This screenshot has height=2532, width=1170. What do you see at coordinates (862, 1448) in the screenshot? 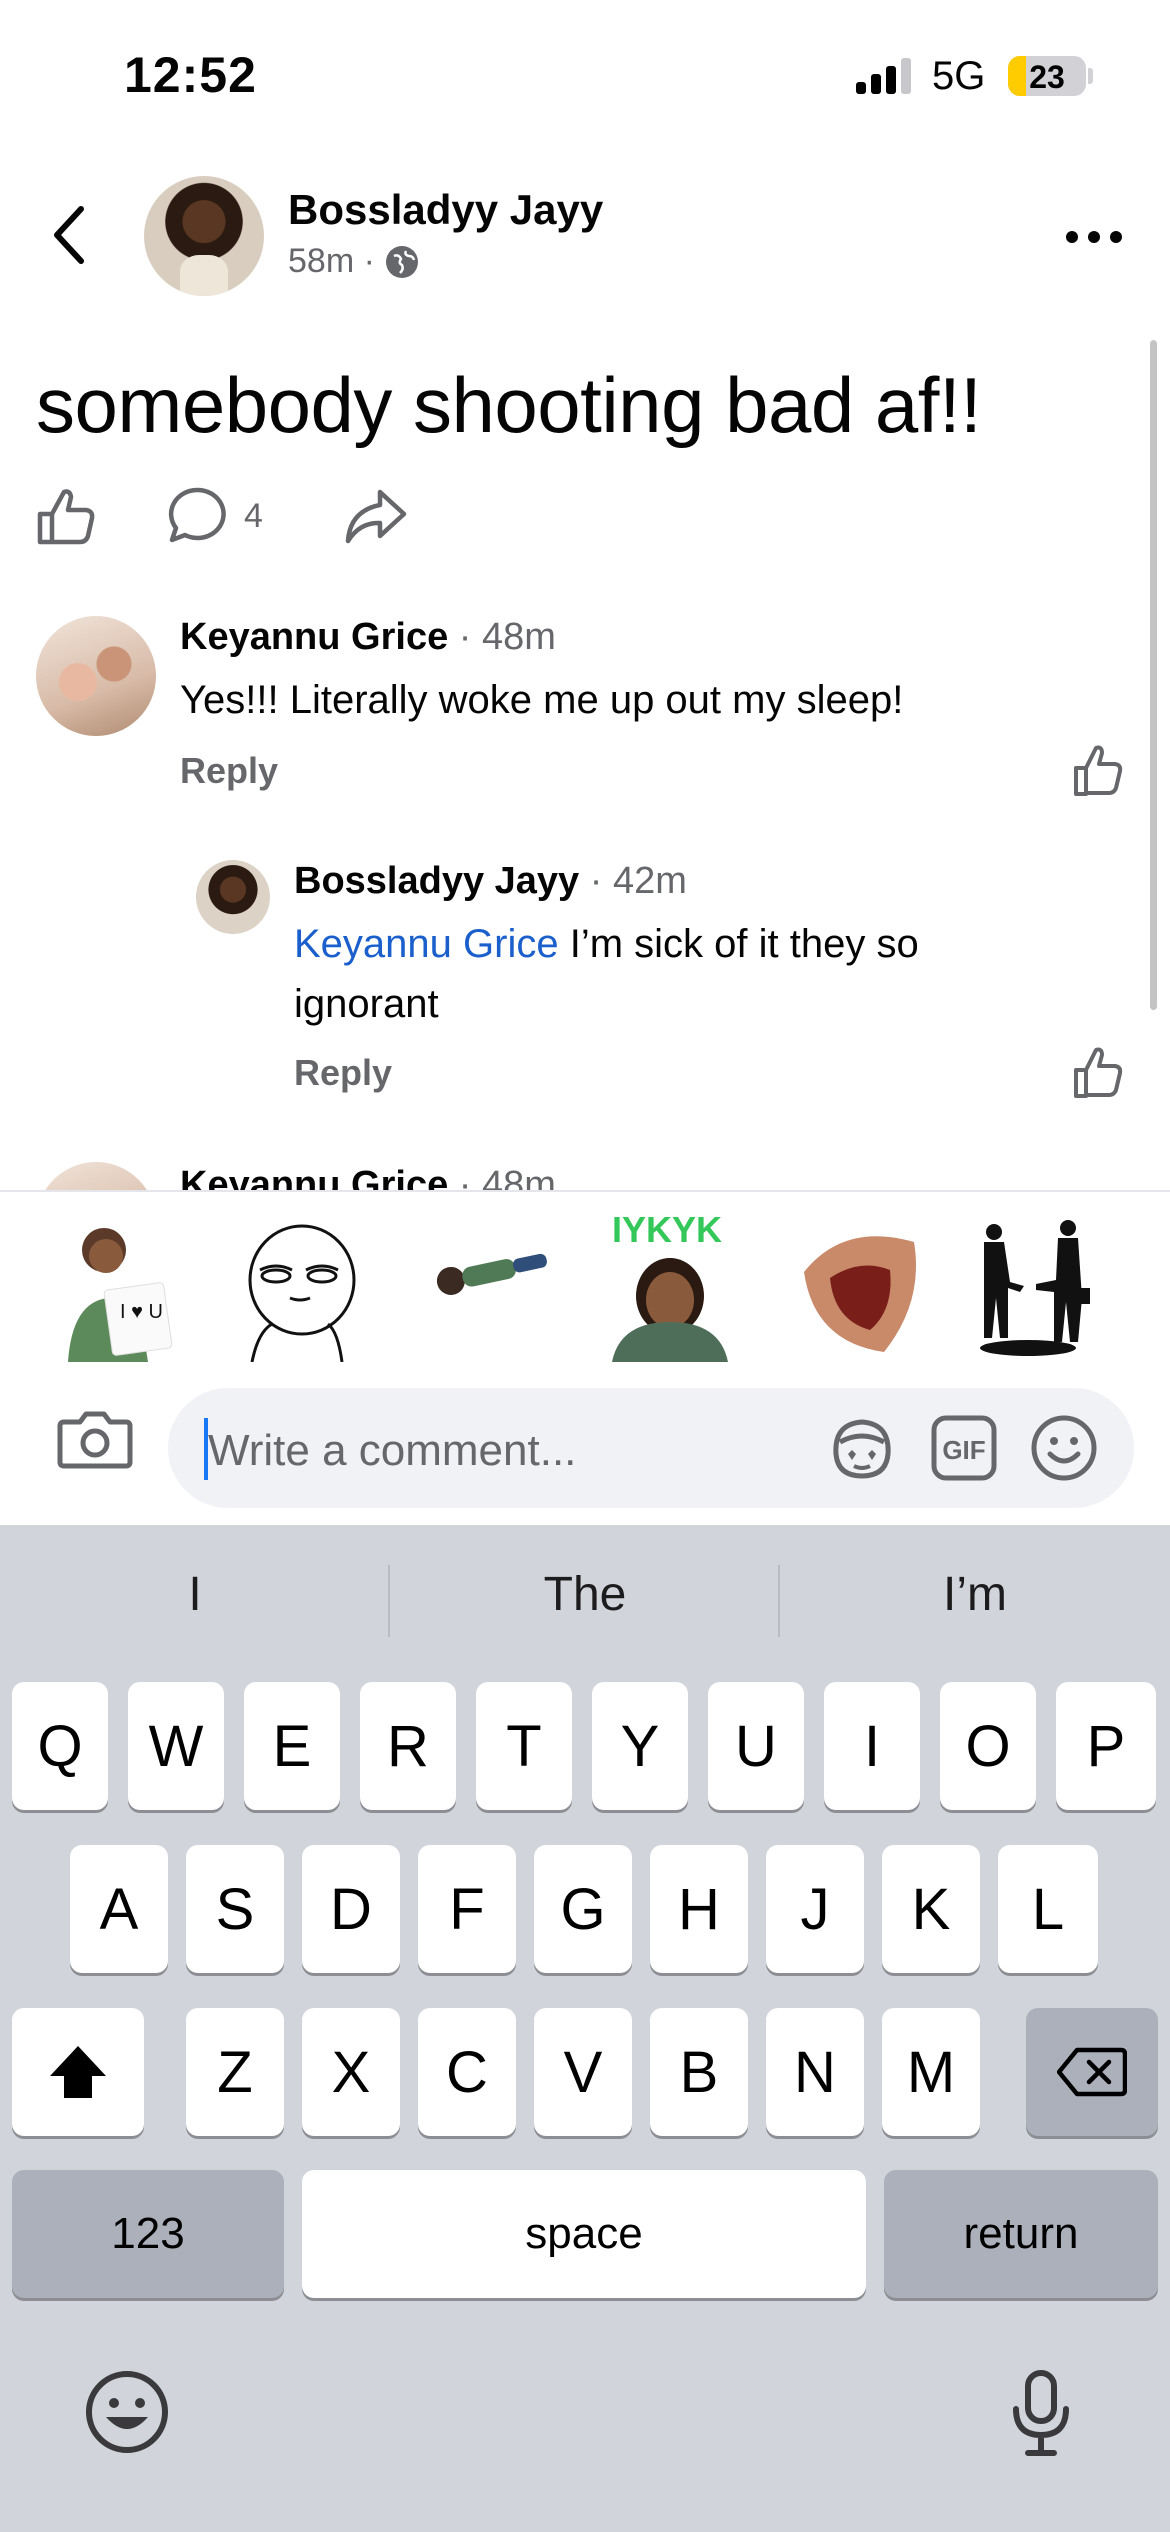
I see `avatar-sticker-icon` at bounding box center [862, 1448].